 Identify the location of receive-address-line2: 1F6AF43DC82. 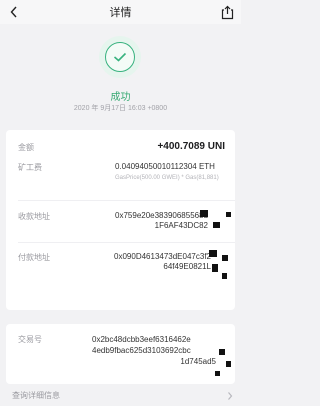
(181, 225).